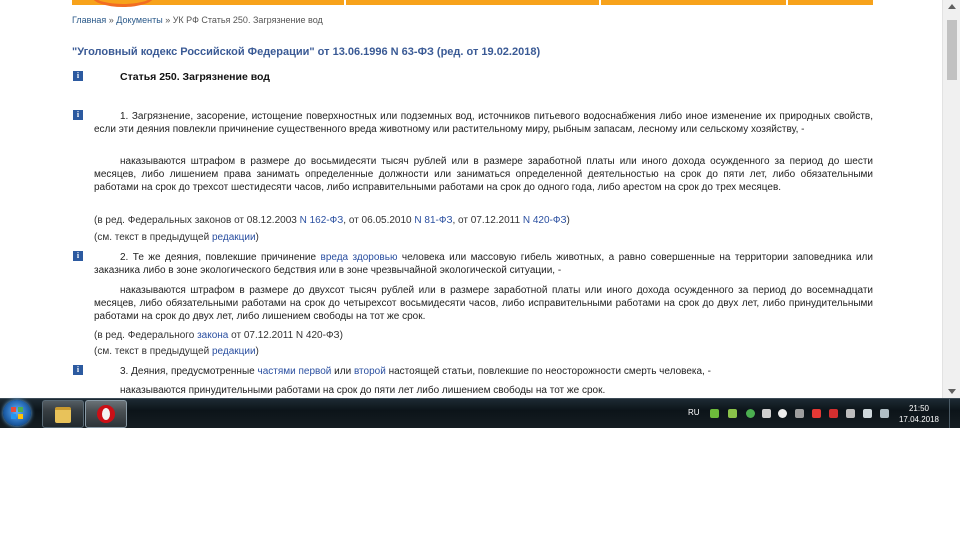  I want to click on law-link: закона, so click(212, 335).